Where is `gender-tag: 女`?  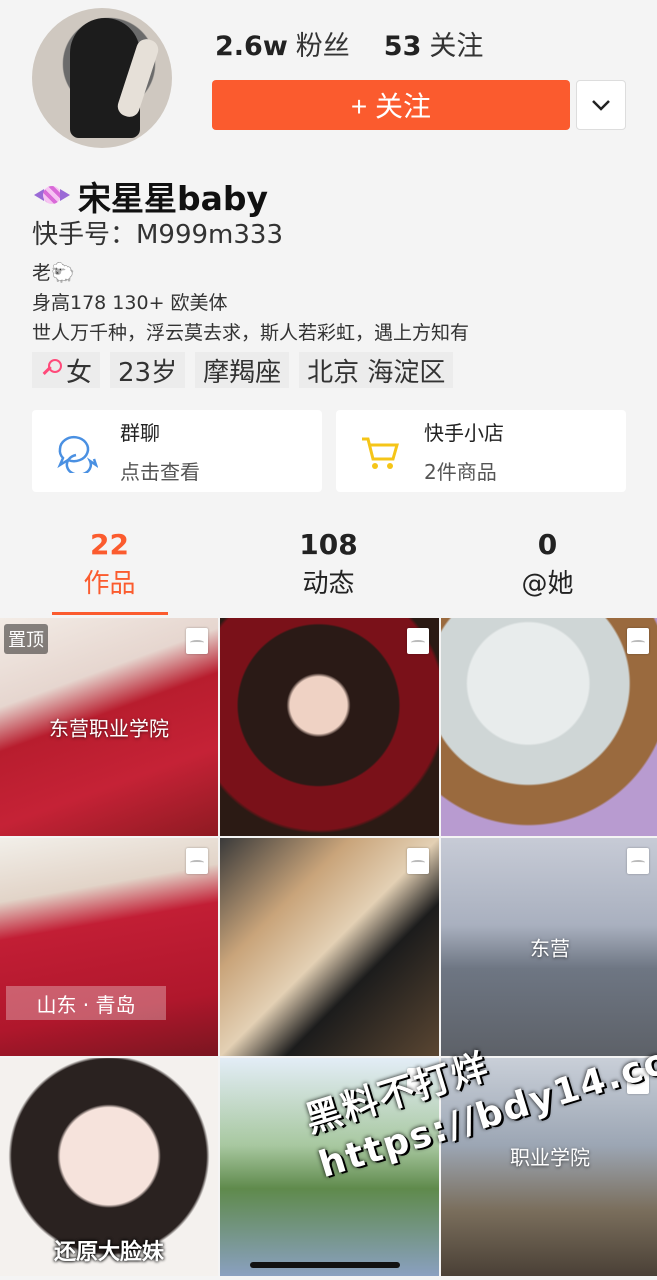
gender-tag: 女 is located at coordinates (66, 370).